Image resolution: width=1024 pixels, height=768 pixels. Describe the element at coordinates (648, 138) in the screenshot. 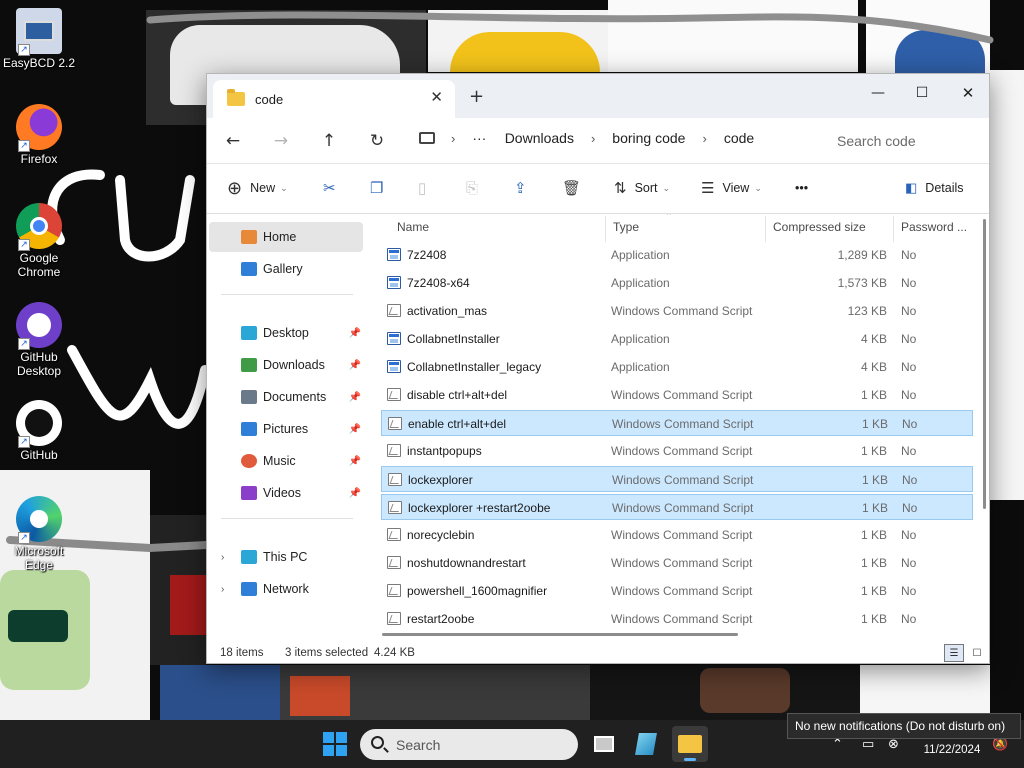

I see `breadcrumb-boring-code: boring code` at that location.